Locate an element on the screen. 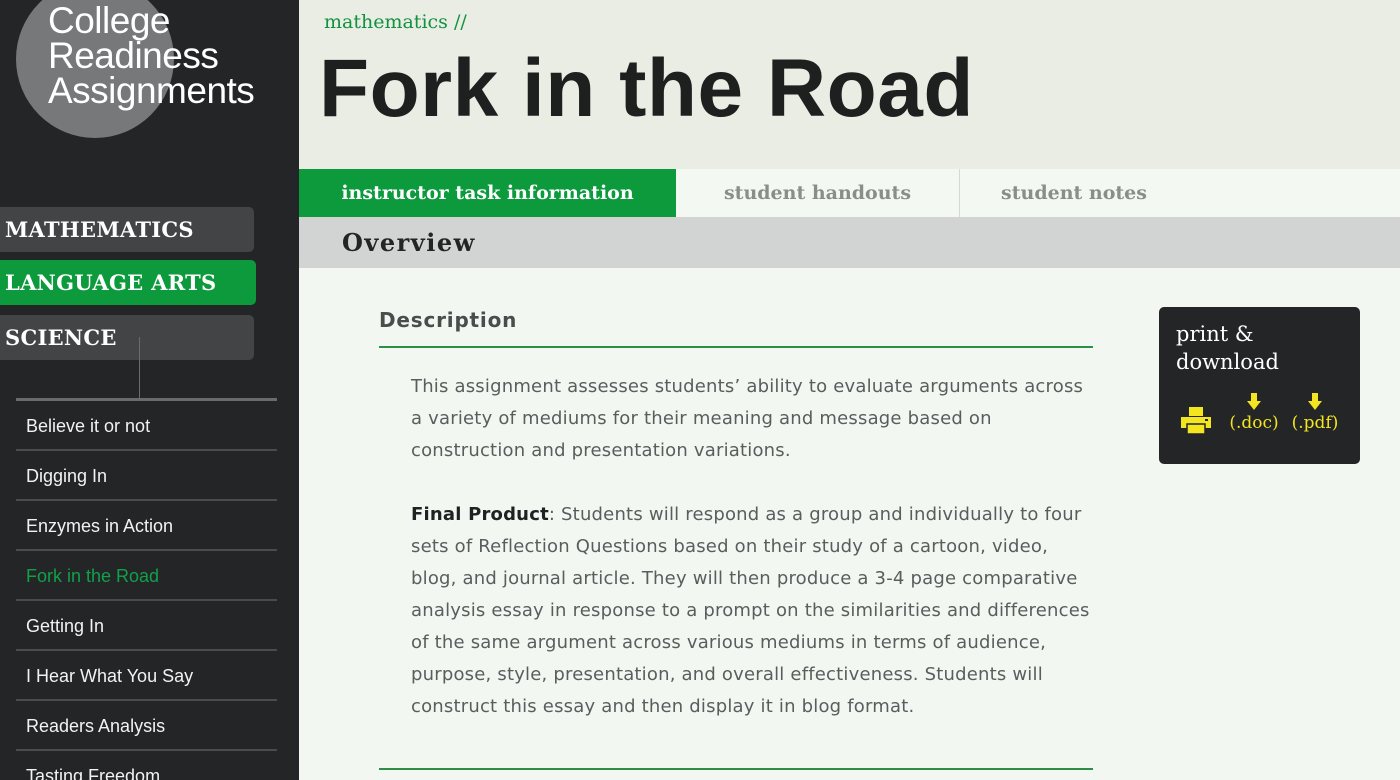 The width and height of the screenshot is (1400, 780). description-heading: Description is located at coordinates (448, 320).